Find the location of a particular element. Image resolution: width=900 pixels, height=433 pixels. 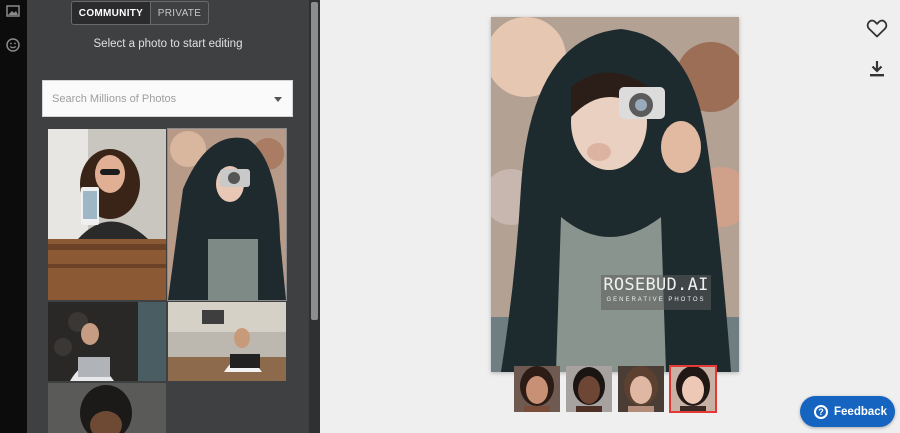

gallery-tabs: COMMUNITY PRIVATE is located at coordinates (140, 13).